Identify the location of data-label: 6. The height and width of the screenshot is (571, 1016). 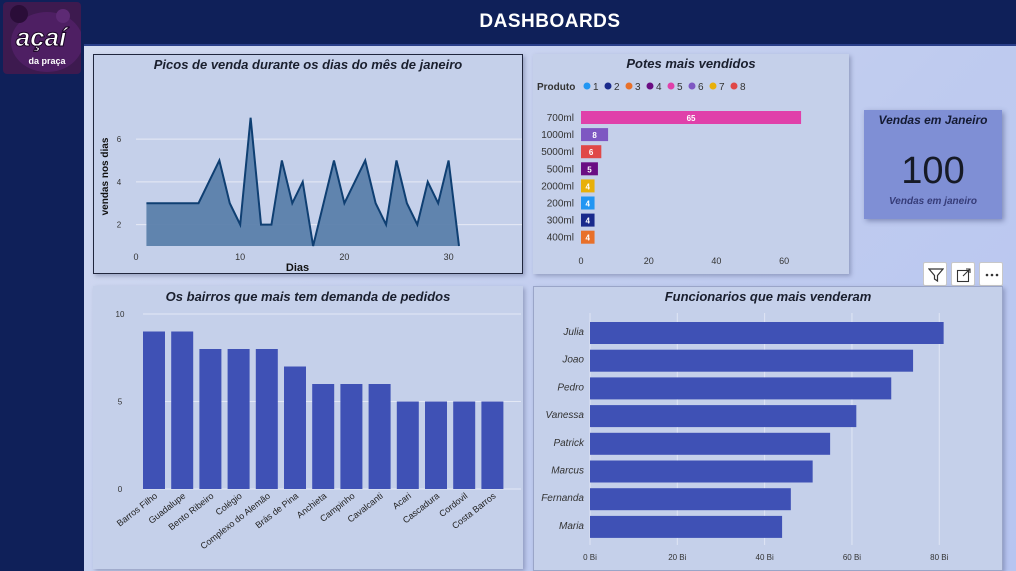
(591, 152).